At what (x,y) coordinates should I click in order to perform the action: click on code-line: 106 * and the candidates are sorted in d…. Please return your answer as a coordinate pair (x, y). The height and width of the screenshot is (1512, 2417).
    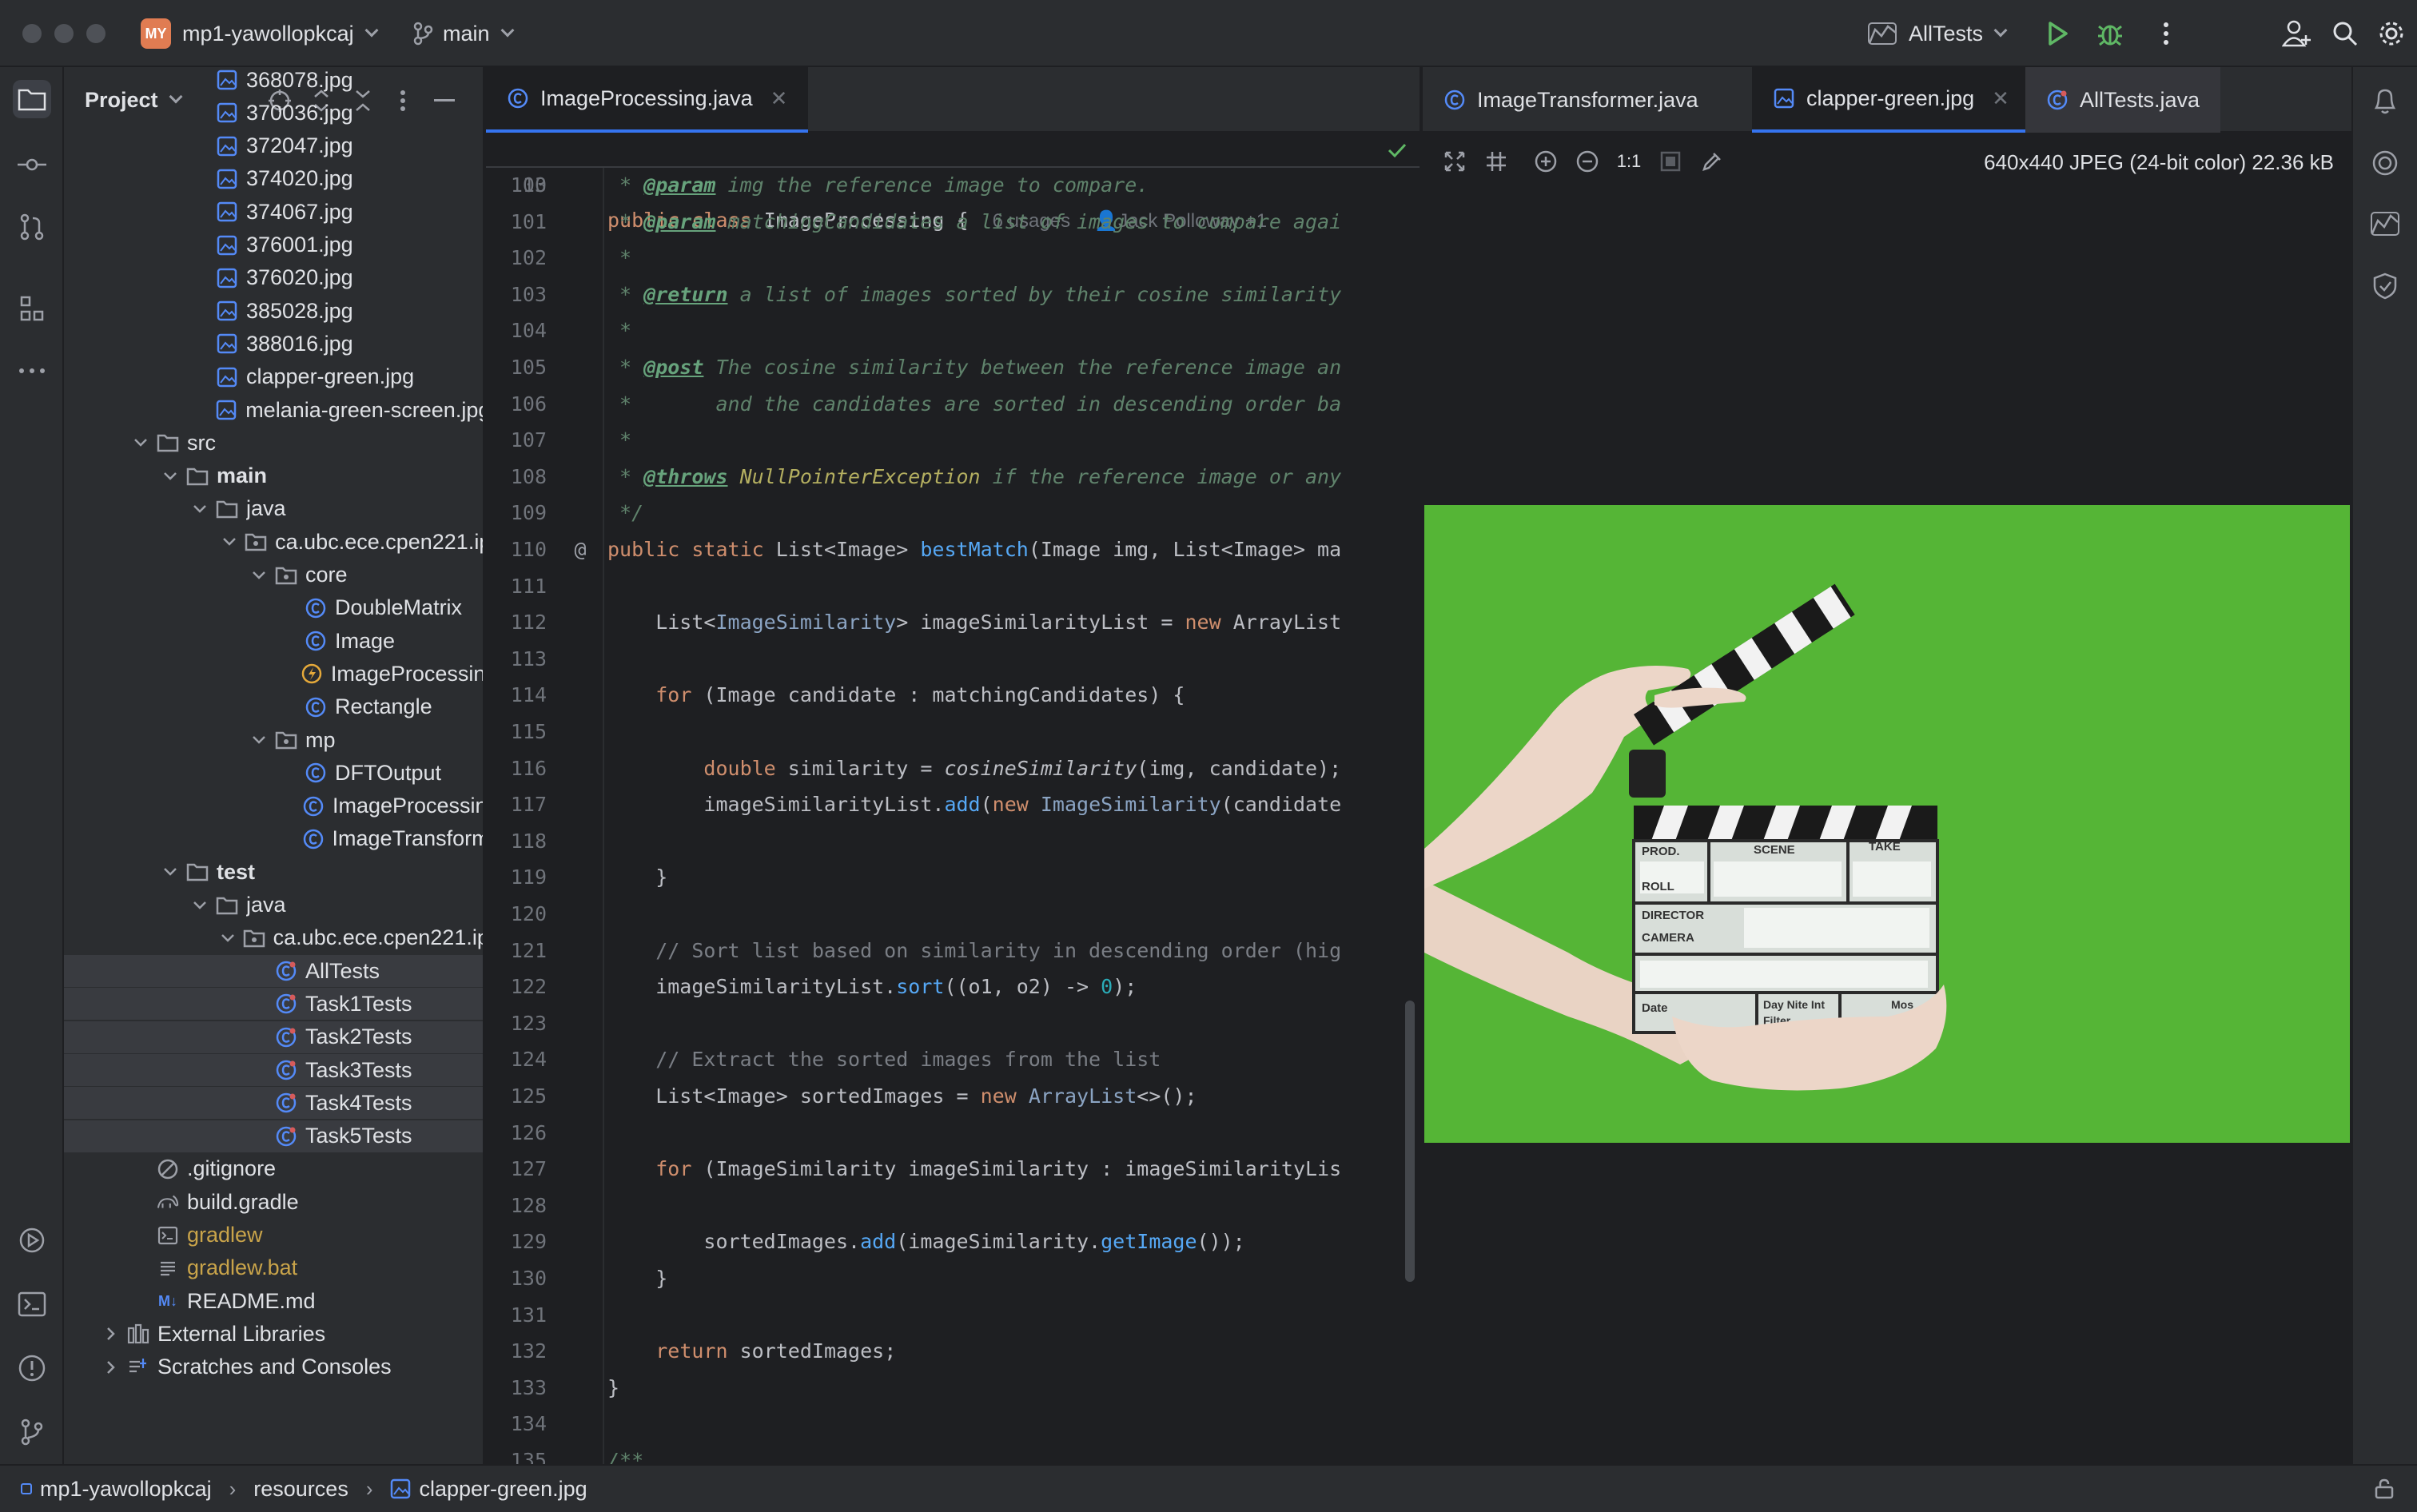
    Looking at the image, I should click on (953, 404).